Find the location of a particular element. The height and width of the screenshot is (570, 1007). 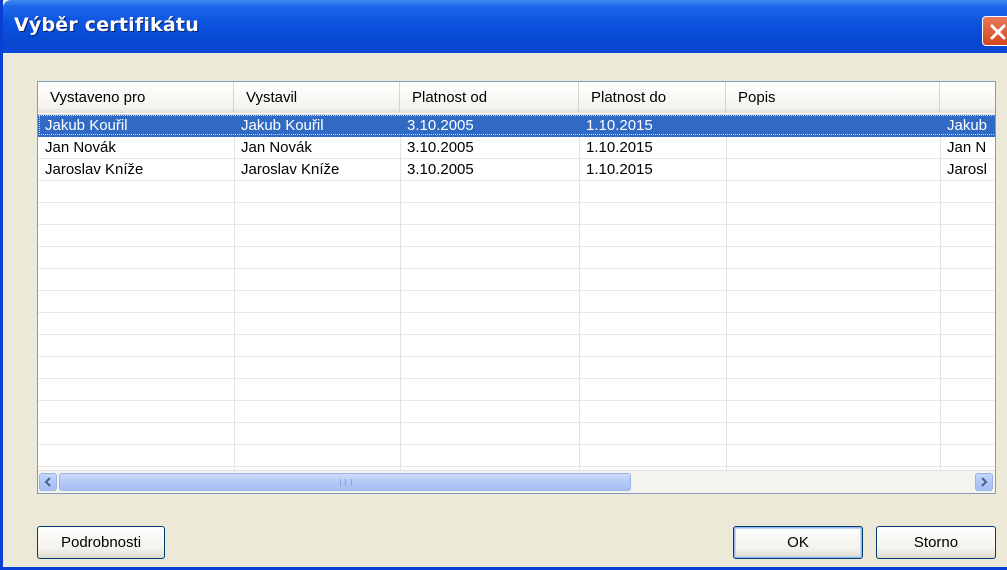

horizontal-scrollbar is located at coordinates (516, 481).